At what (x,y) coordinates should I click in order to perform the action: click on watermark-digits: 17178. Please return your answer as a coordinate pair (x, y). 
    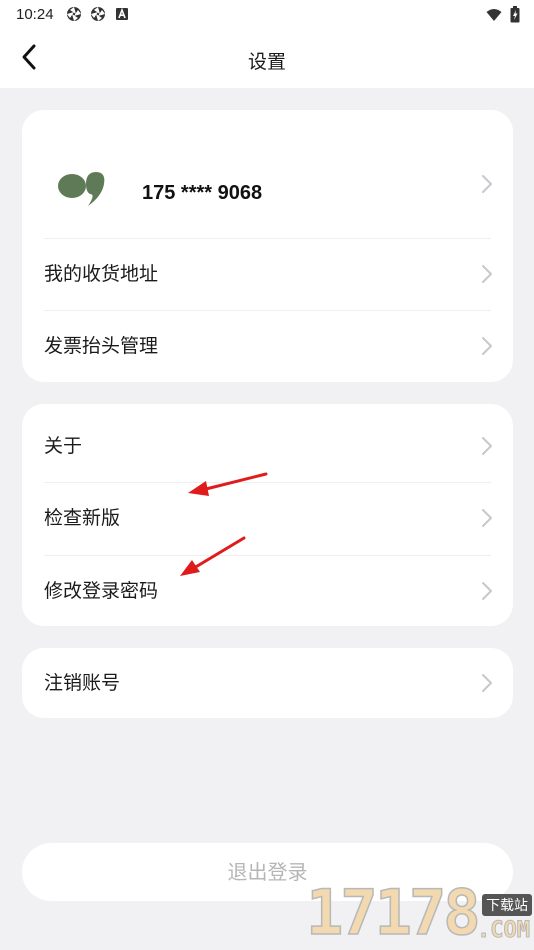
    Looking at the image, I should click on (393, 912).